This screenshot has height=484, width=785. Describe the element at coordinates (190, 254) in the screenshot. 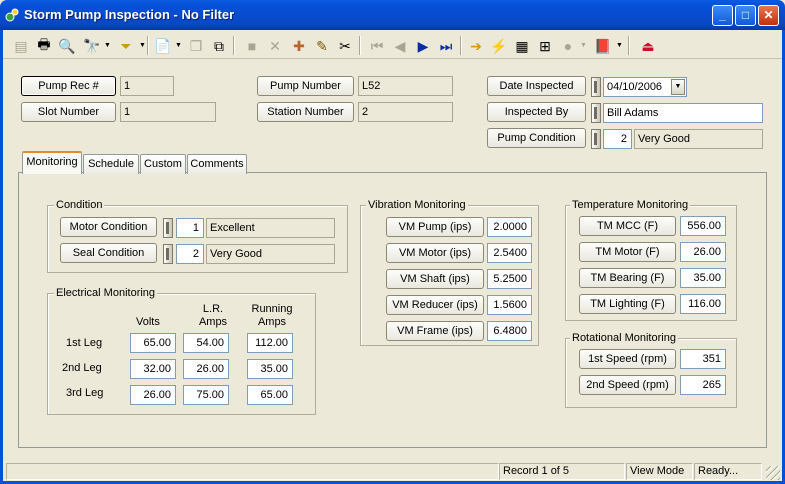

I see `seal-condition-code-field: 2` at that location.